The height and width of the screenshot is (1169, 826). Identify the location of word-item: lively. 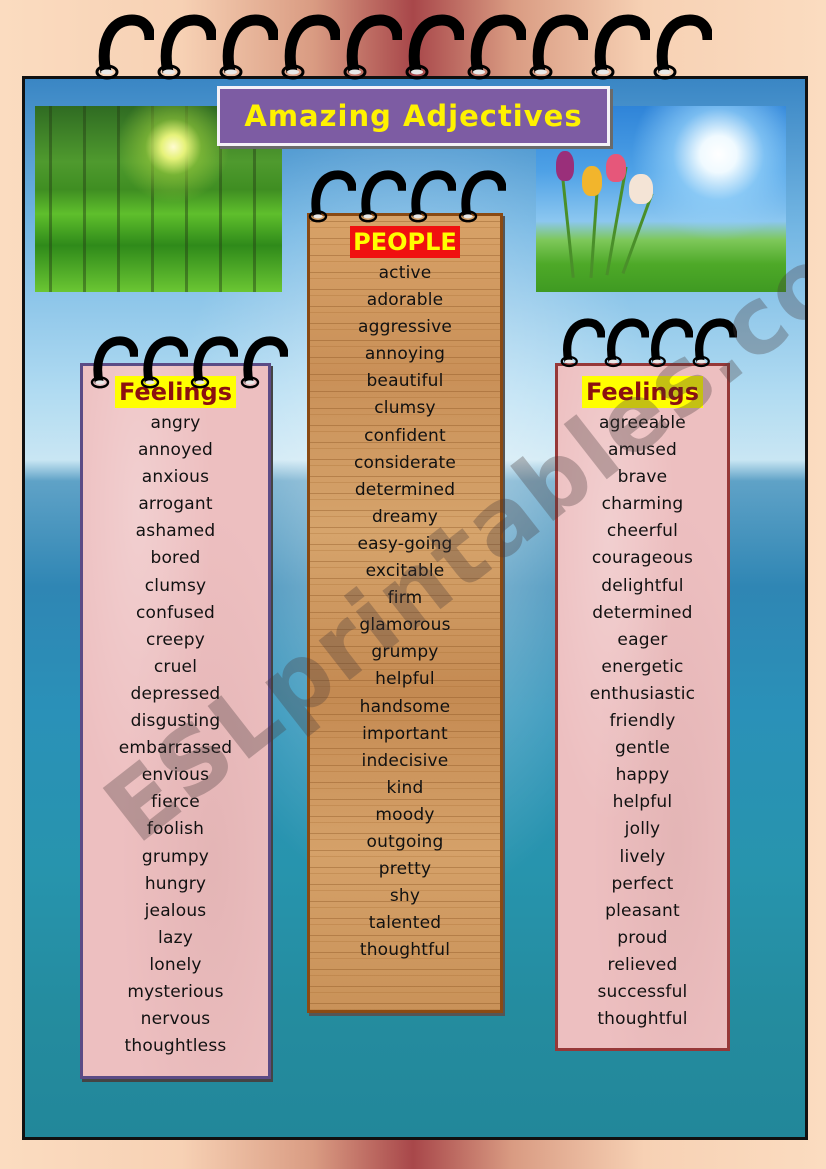
(642, 856).